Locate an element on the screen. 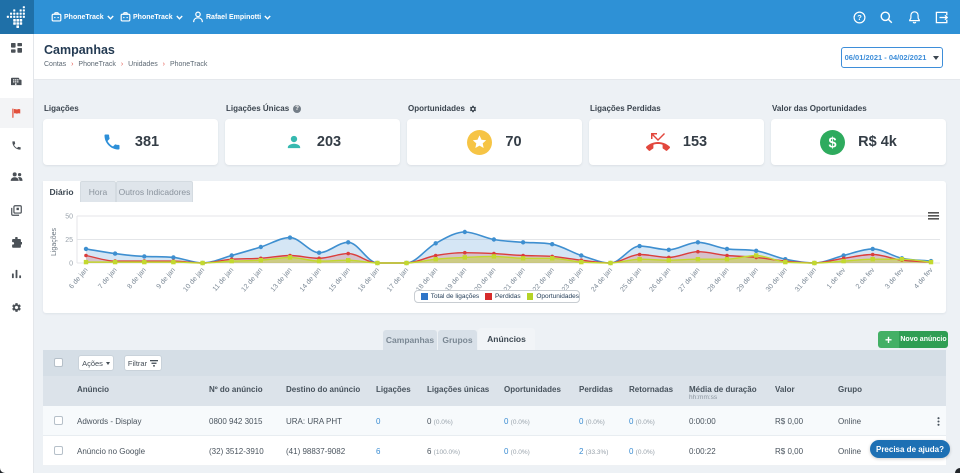 The image size is (960, 473). svg-text: 26 de jan is located at coordinates (660, 280).